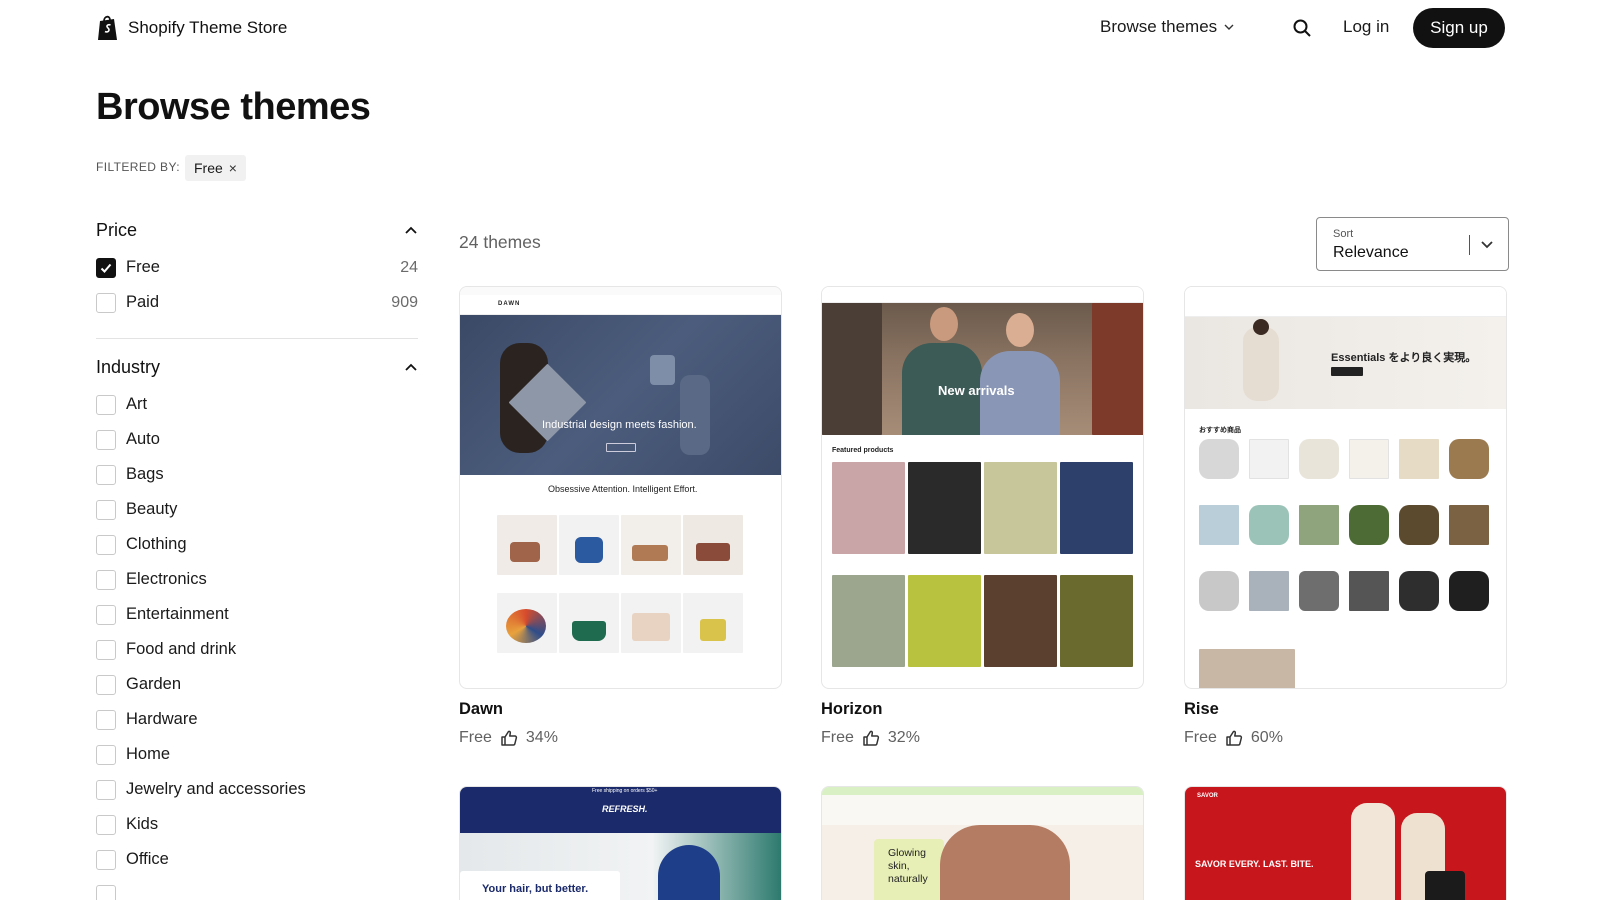 This screenshot has height=900, width=1600. I want to click on theme-name: Dawn, so click(620, 709).